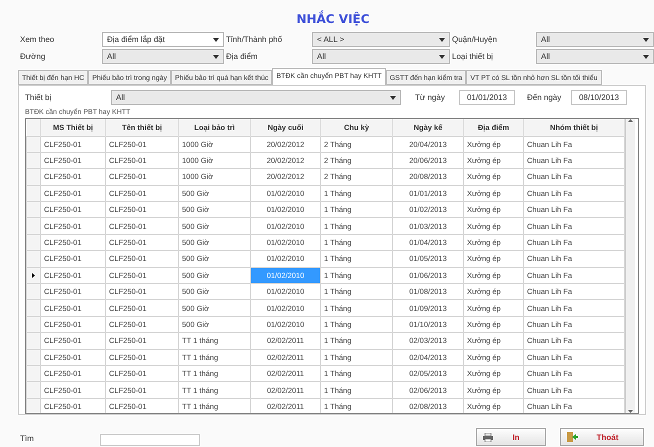 This screenshot has width=654, height=447. I want to click on current-row-icon, so click(33, 275).